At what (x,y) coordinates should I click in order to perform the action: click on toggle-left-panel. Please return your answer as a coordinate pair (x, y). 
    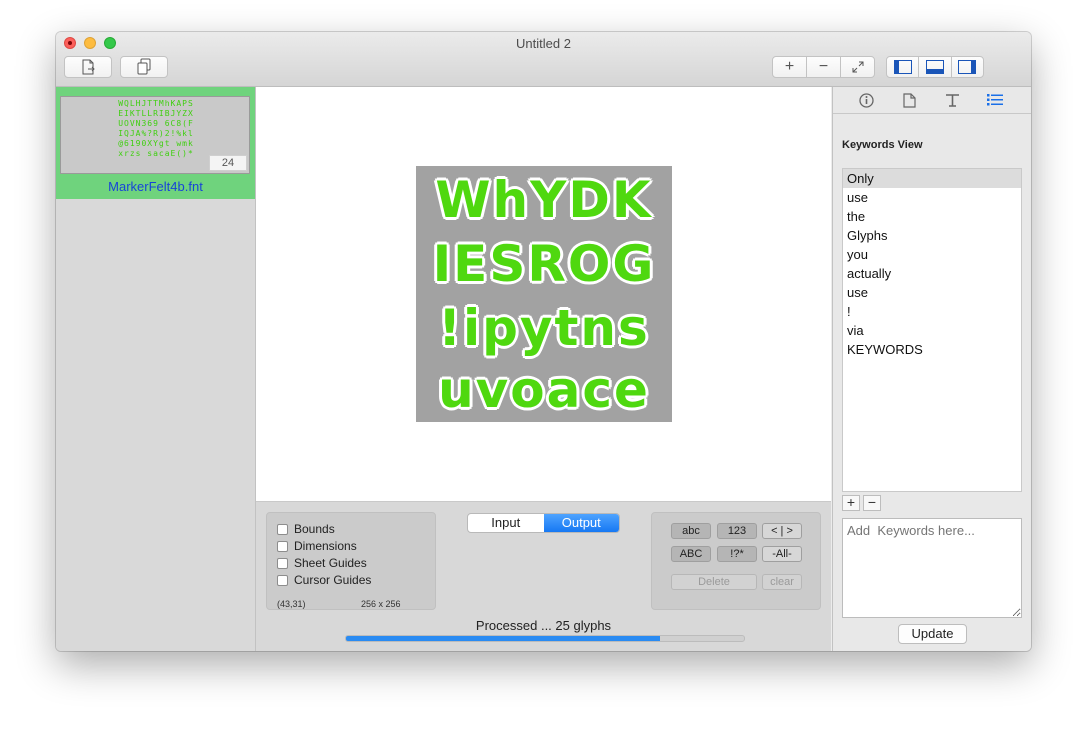
    Looking at the image, I should click on (903, 67).